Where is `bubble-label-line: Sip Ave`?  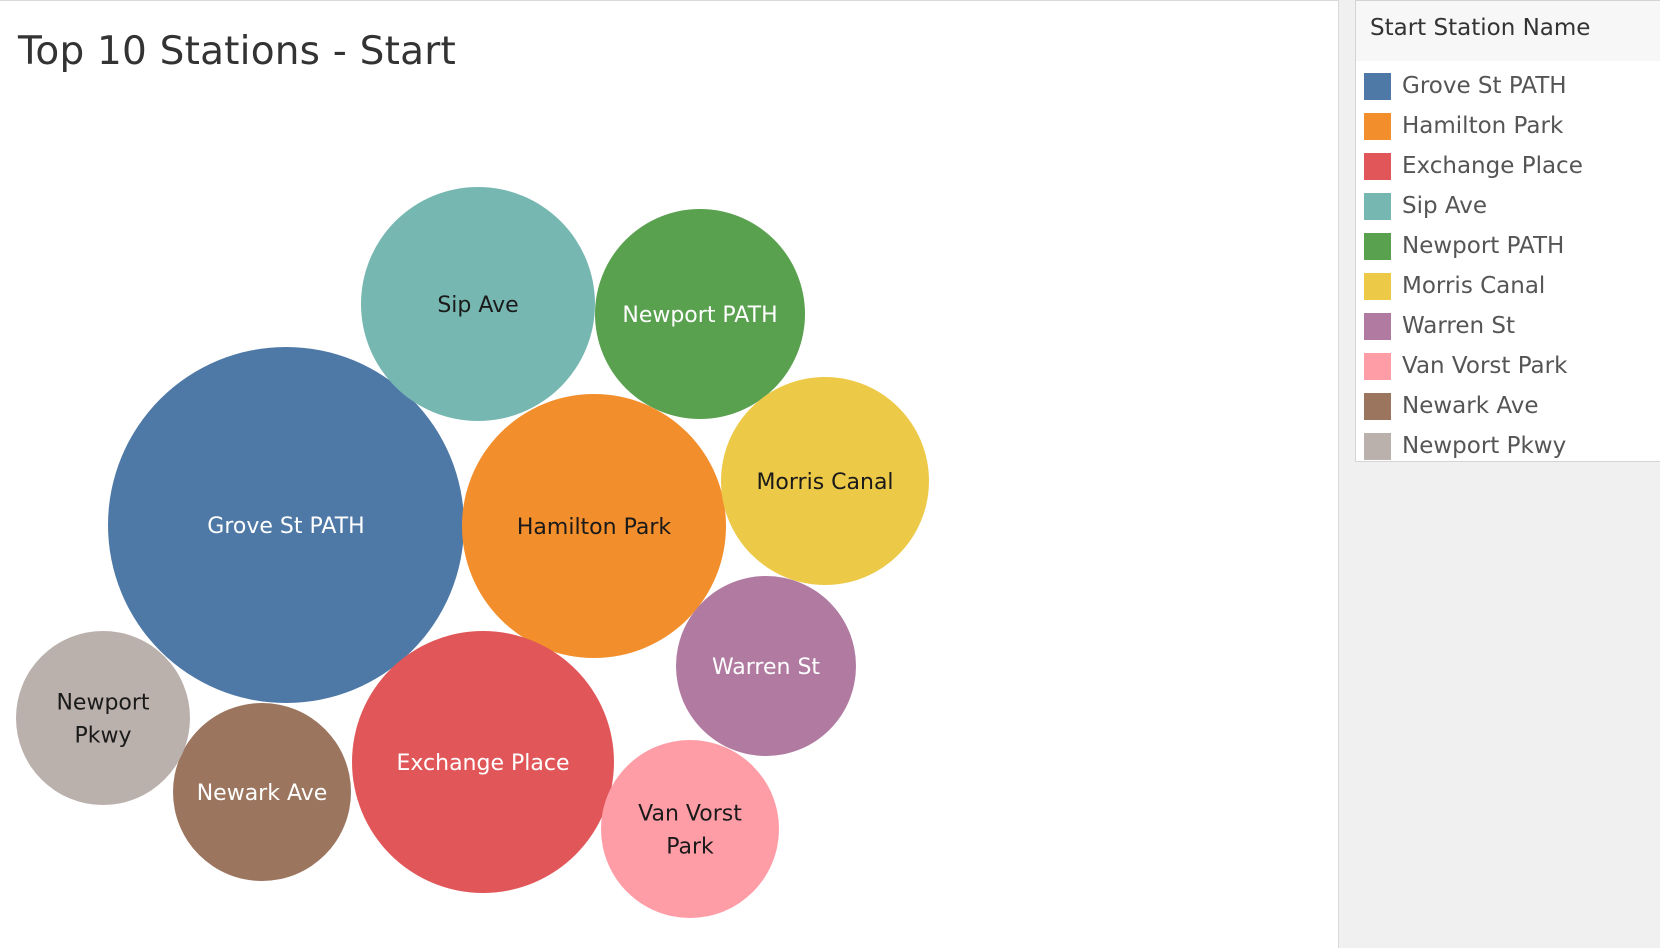
bubble-label-line: Sip Ave is located at coordinates (477, 305).